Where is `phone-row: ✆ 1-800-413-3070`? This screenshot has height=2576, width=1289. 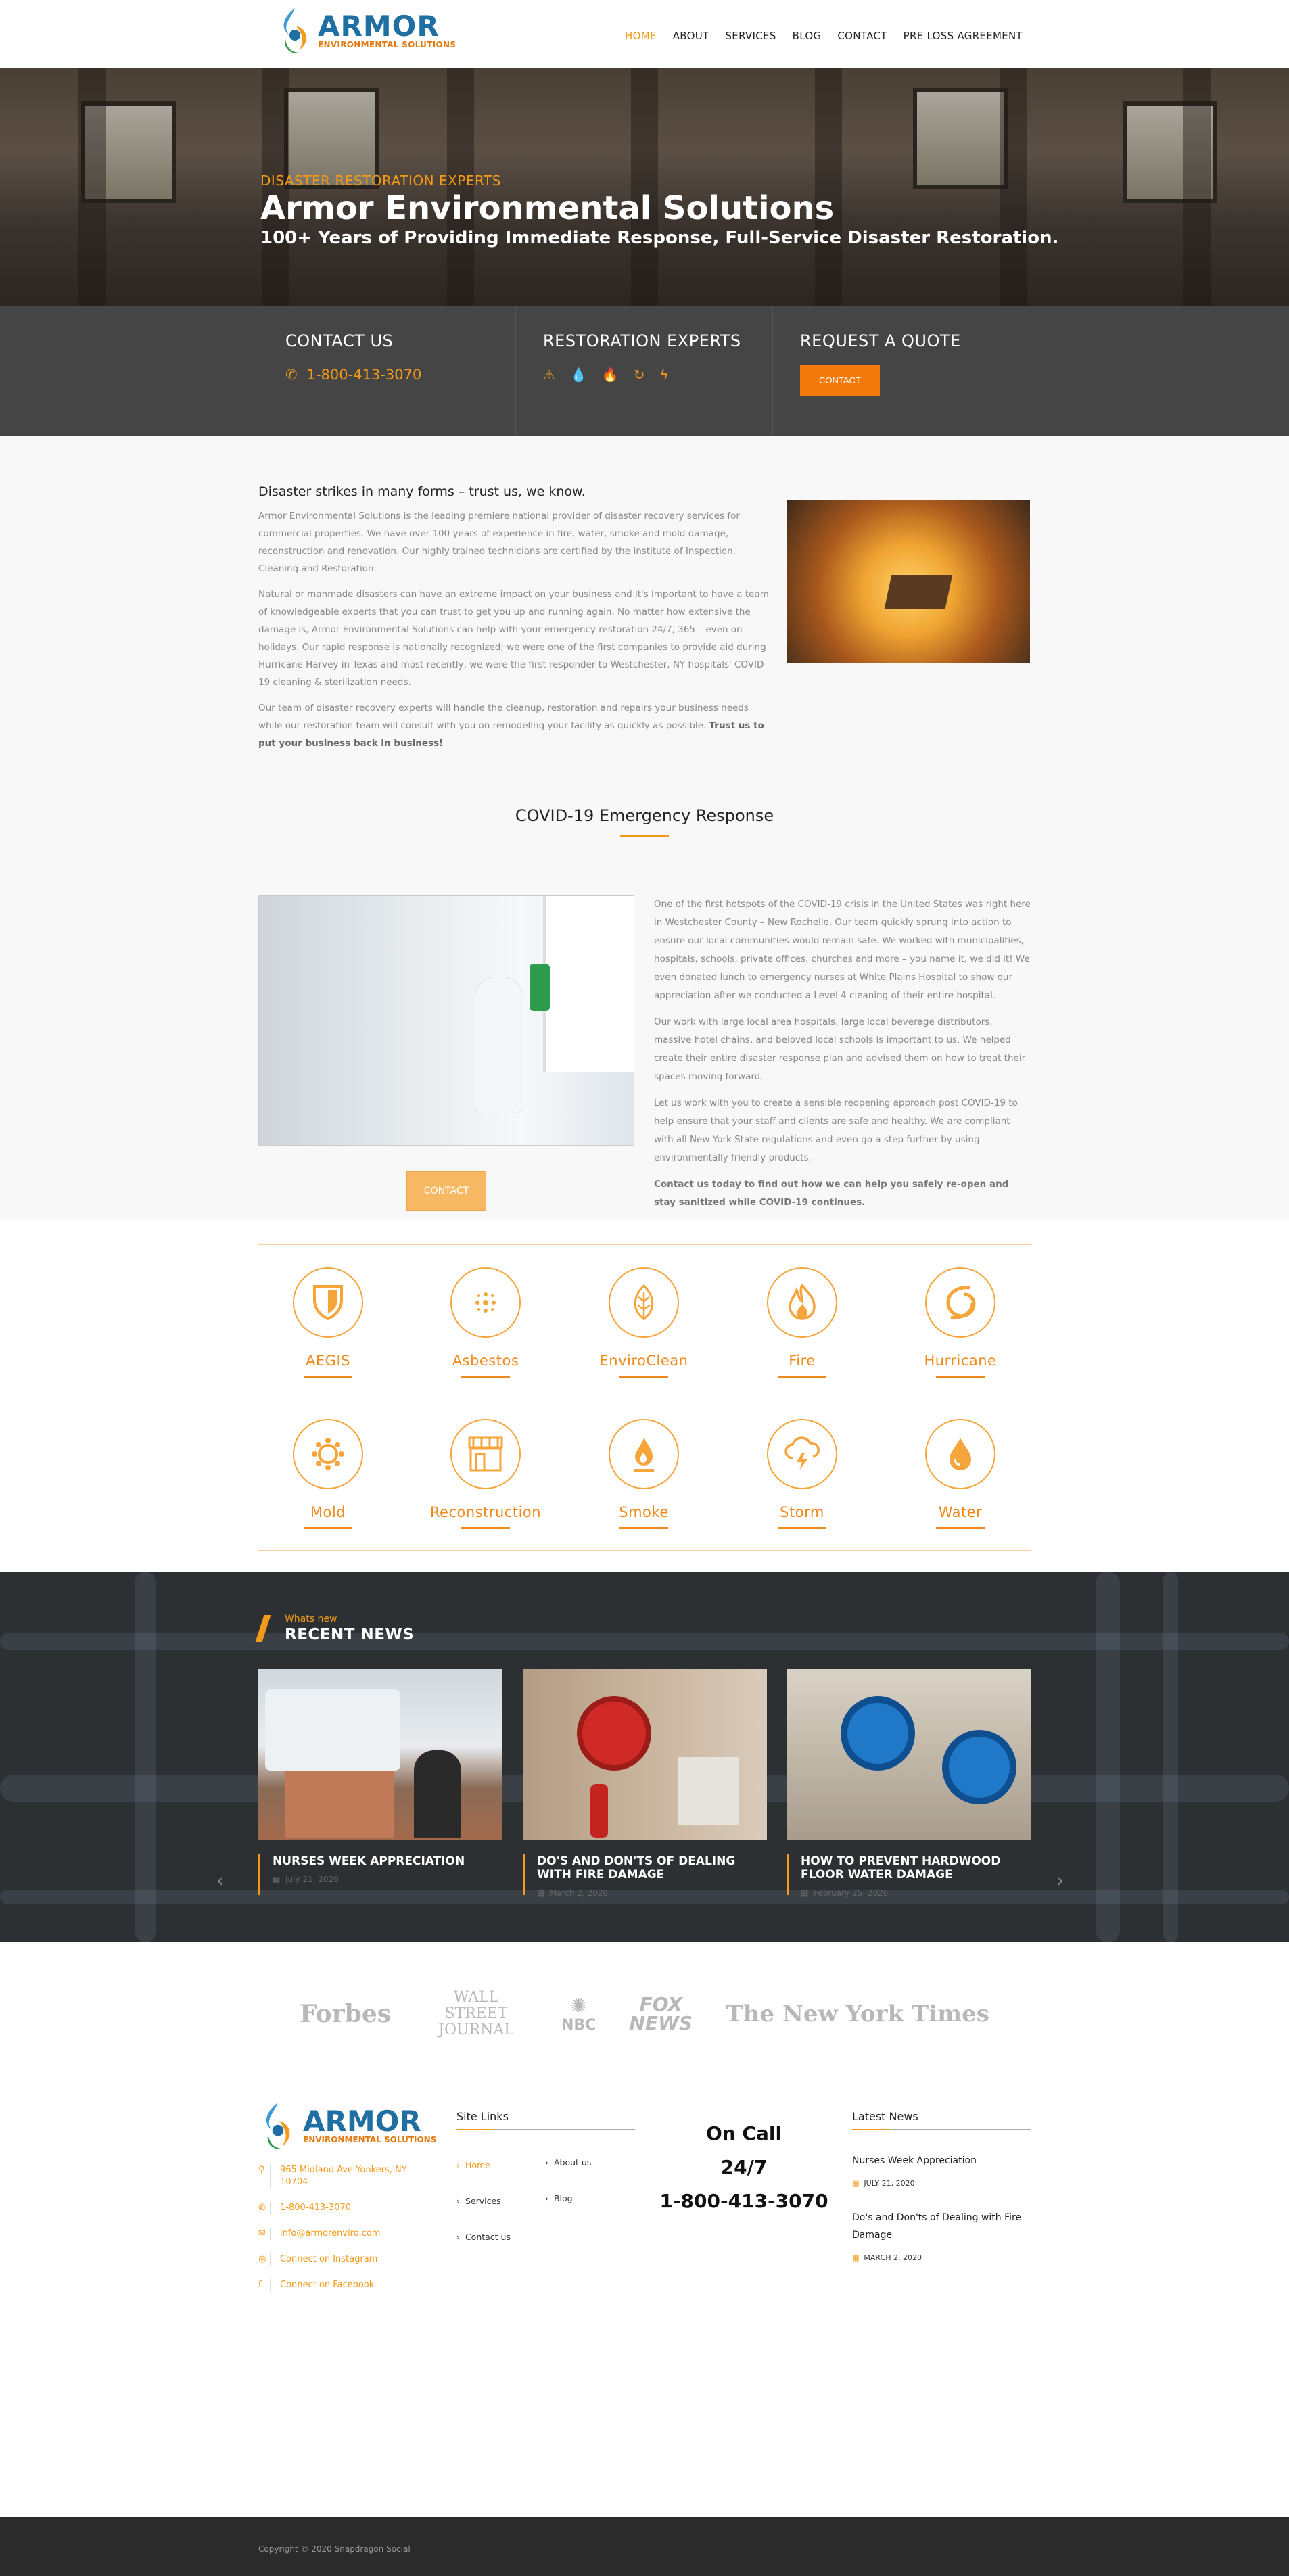 phone-row: ✆ 1-800-413-3070 is located at coordinates (340, 2208).